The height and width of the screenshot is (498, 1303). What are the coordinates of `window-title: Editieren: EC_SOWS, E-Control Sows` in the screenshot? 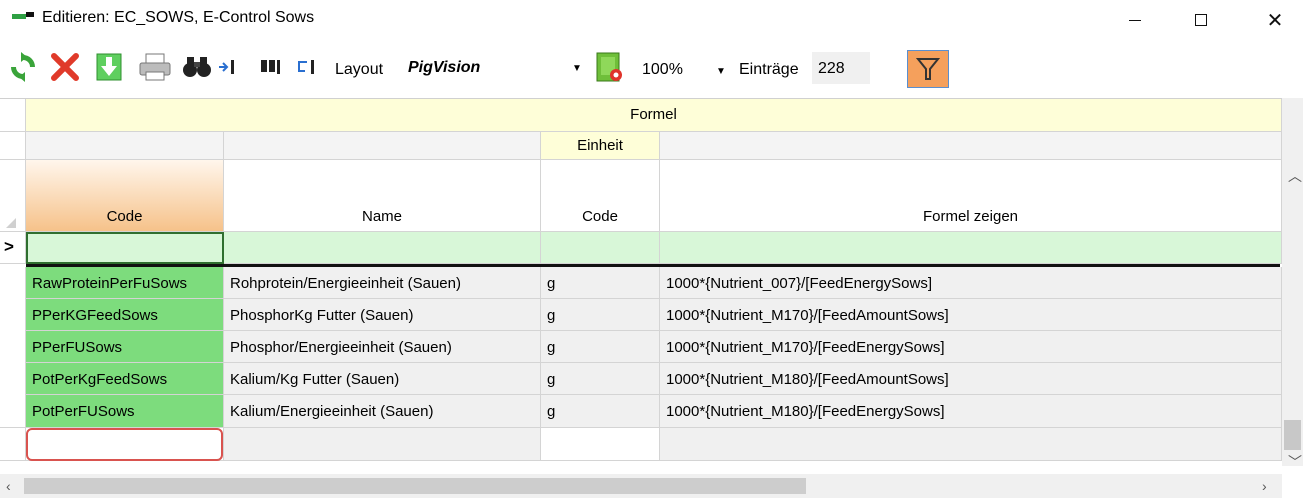 It's located at (178, 17).